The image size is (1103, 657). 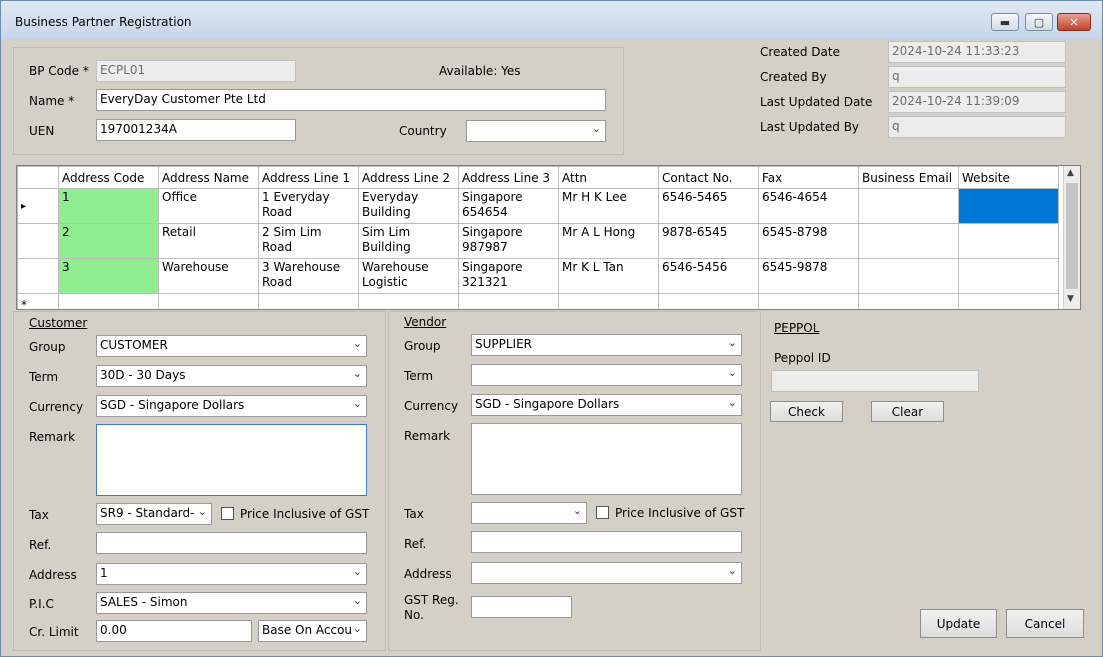 I want to click on vendor-address-select: ⌄, so click(x=606, y=573).